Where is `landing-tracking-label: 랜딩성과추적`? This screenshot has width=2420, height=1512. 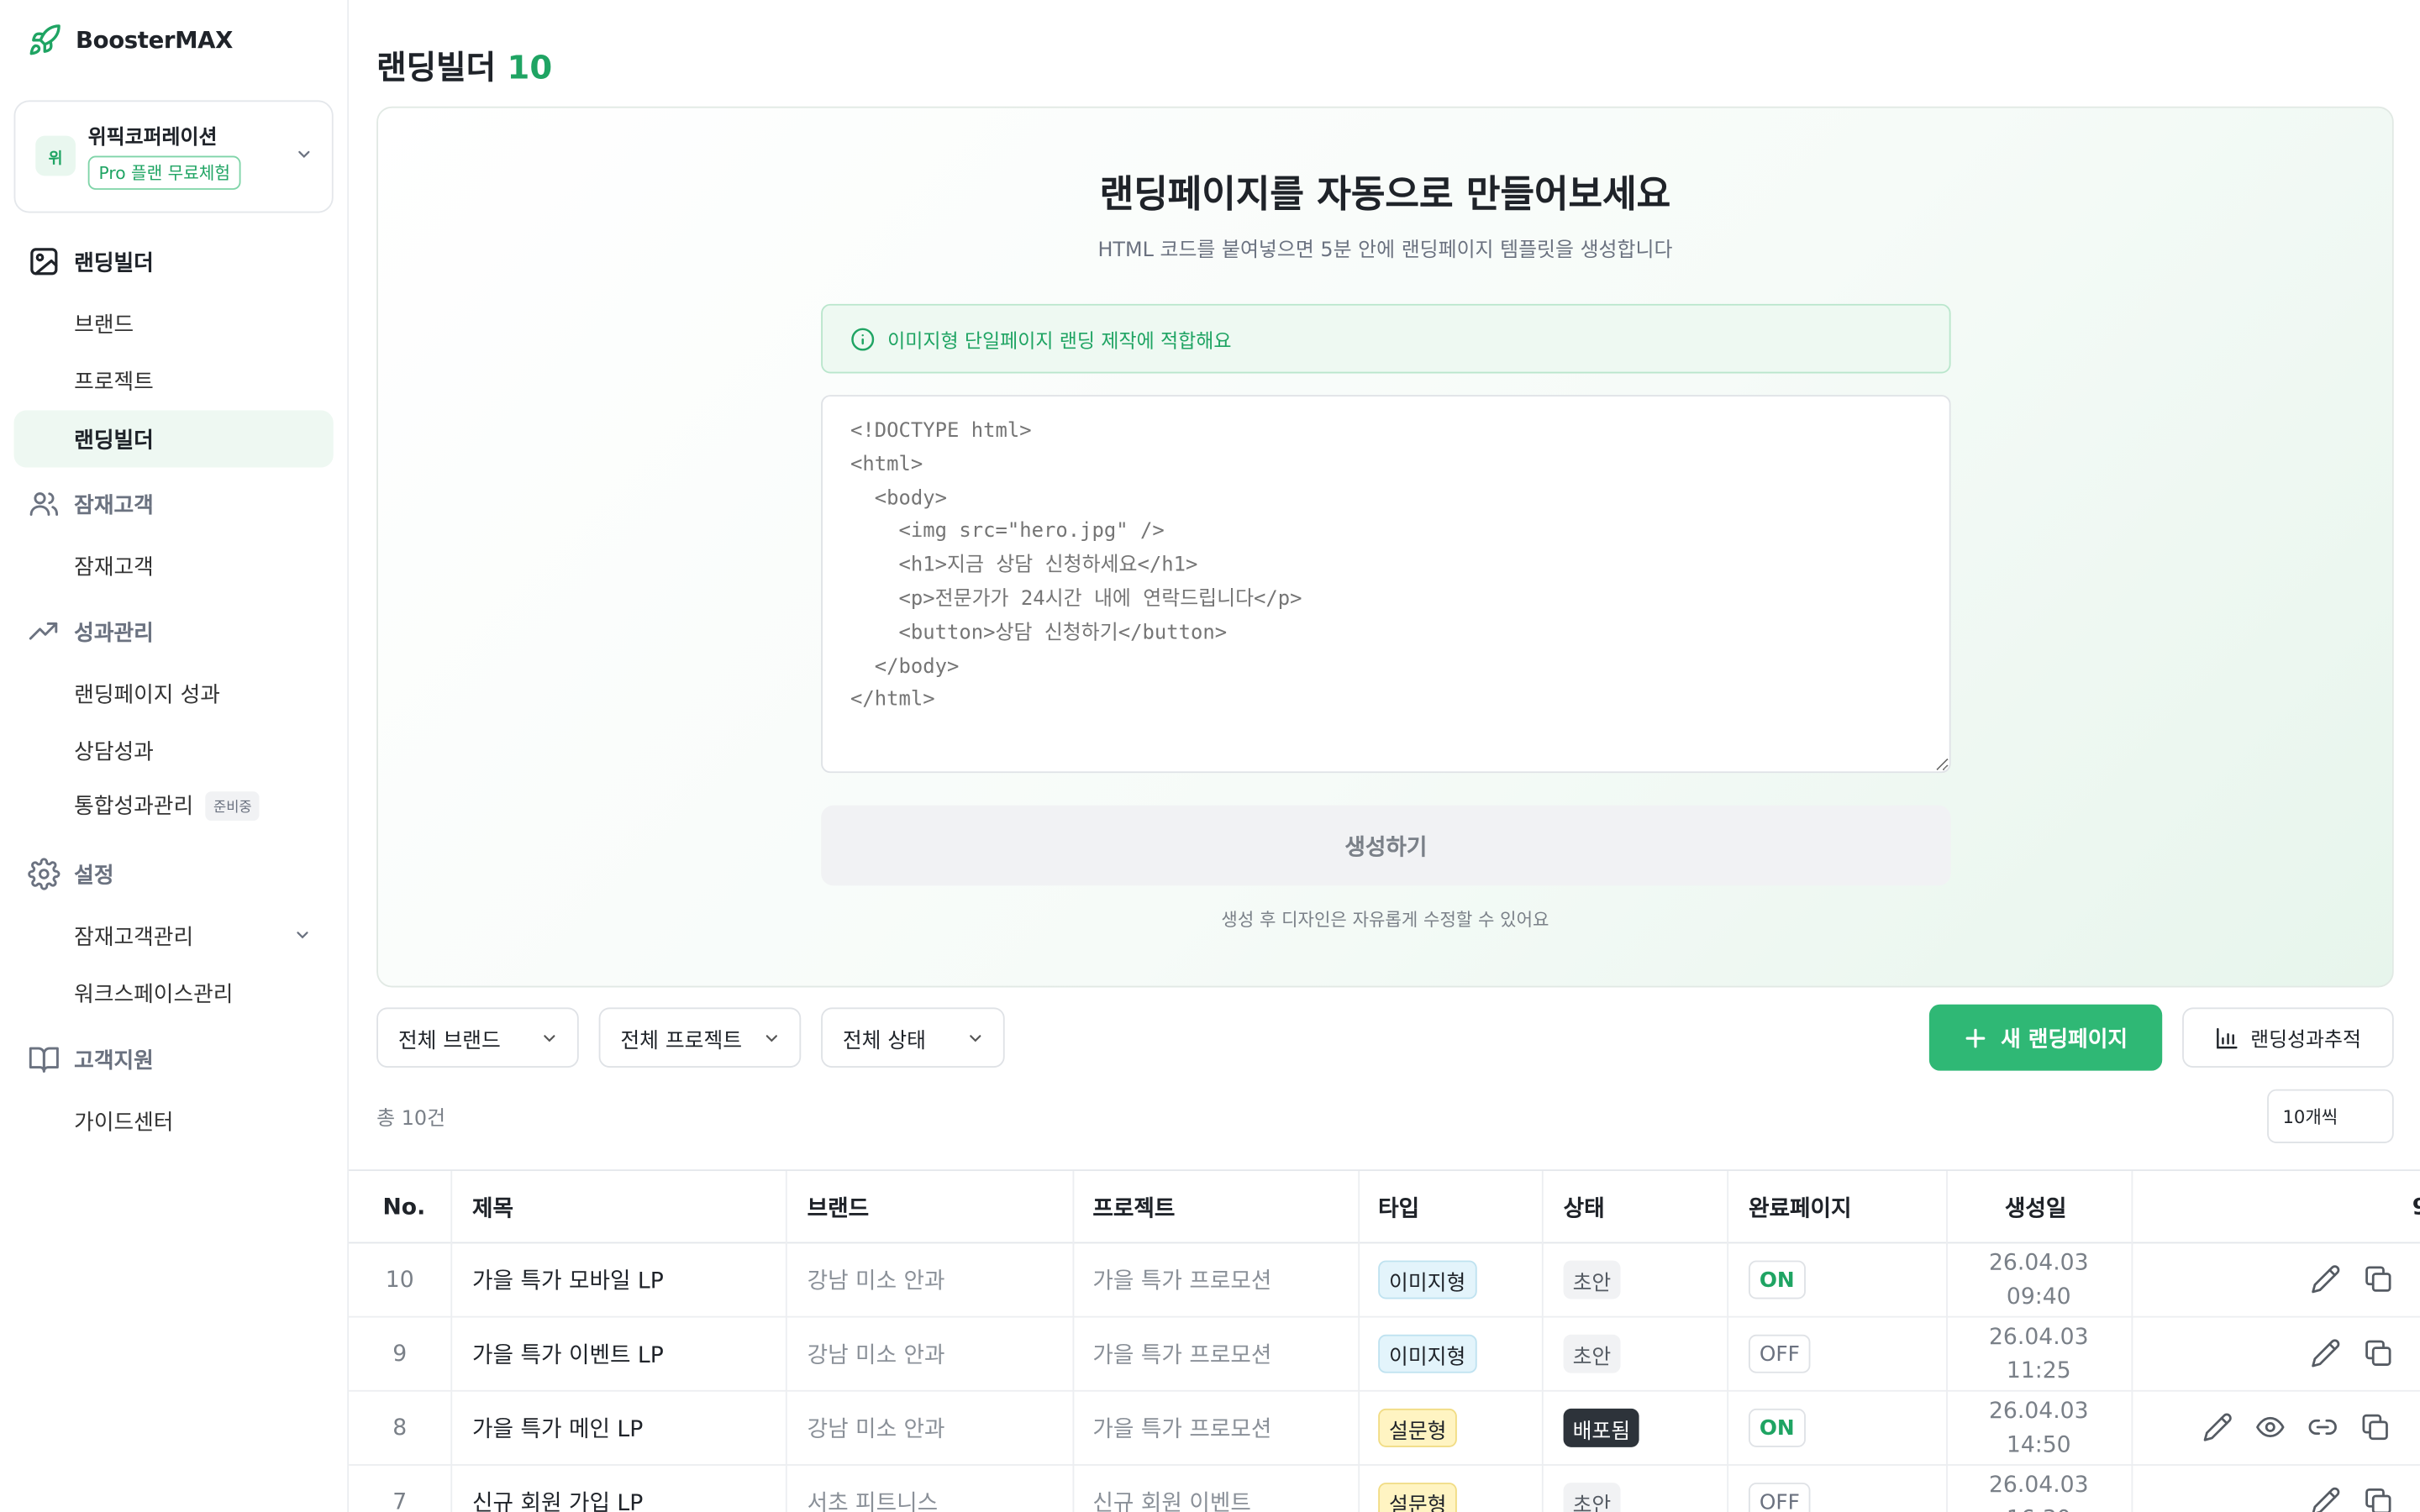 landing-tracking-label: 랜딩성과추적 is located at coordinates (2305, 1041).